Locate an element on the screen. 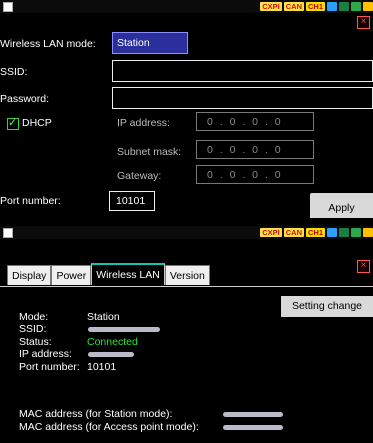  ssid-field is located at coordinates (242, 71).